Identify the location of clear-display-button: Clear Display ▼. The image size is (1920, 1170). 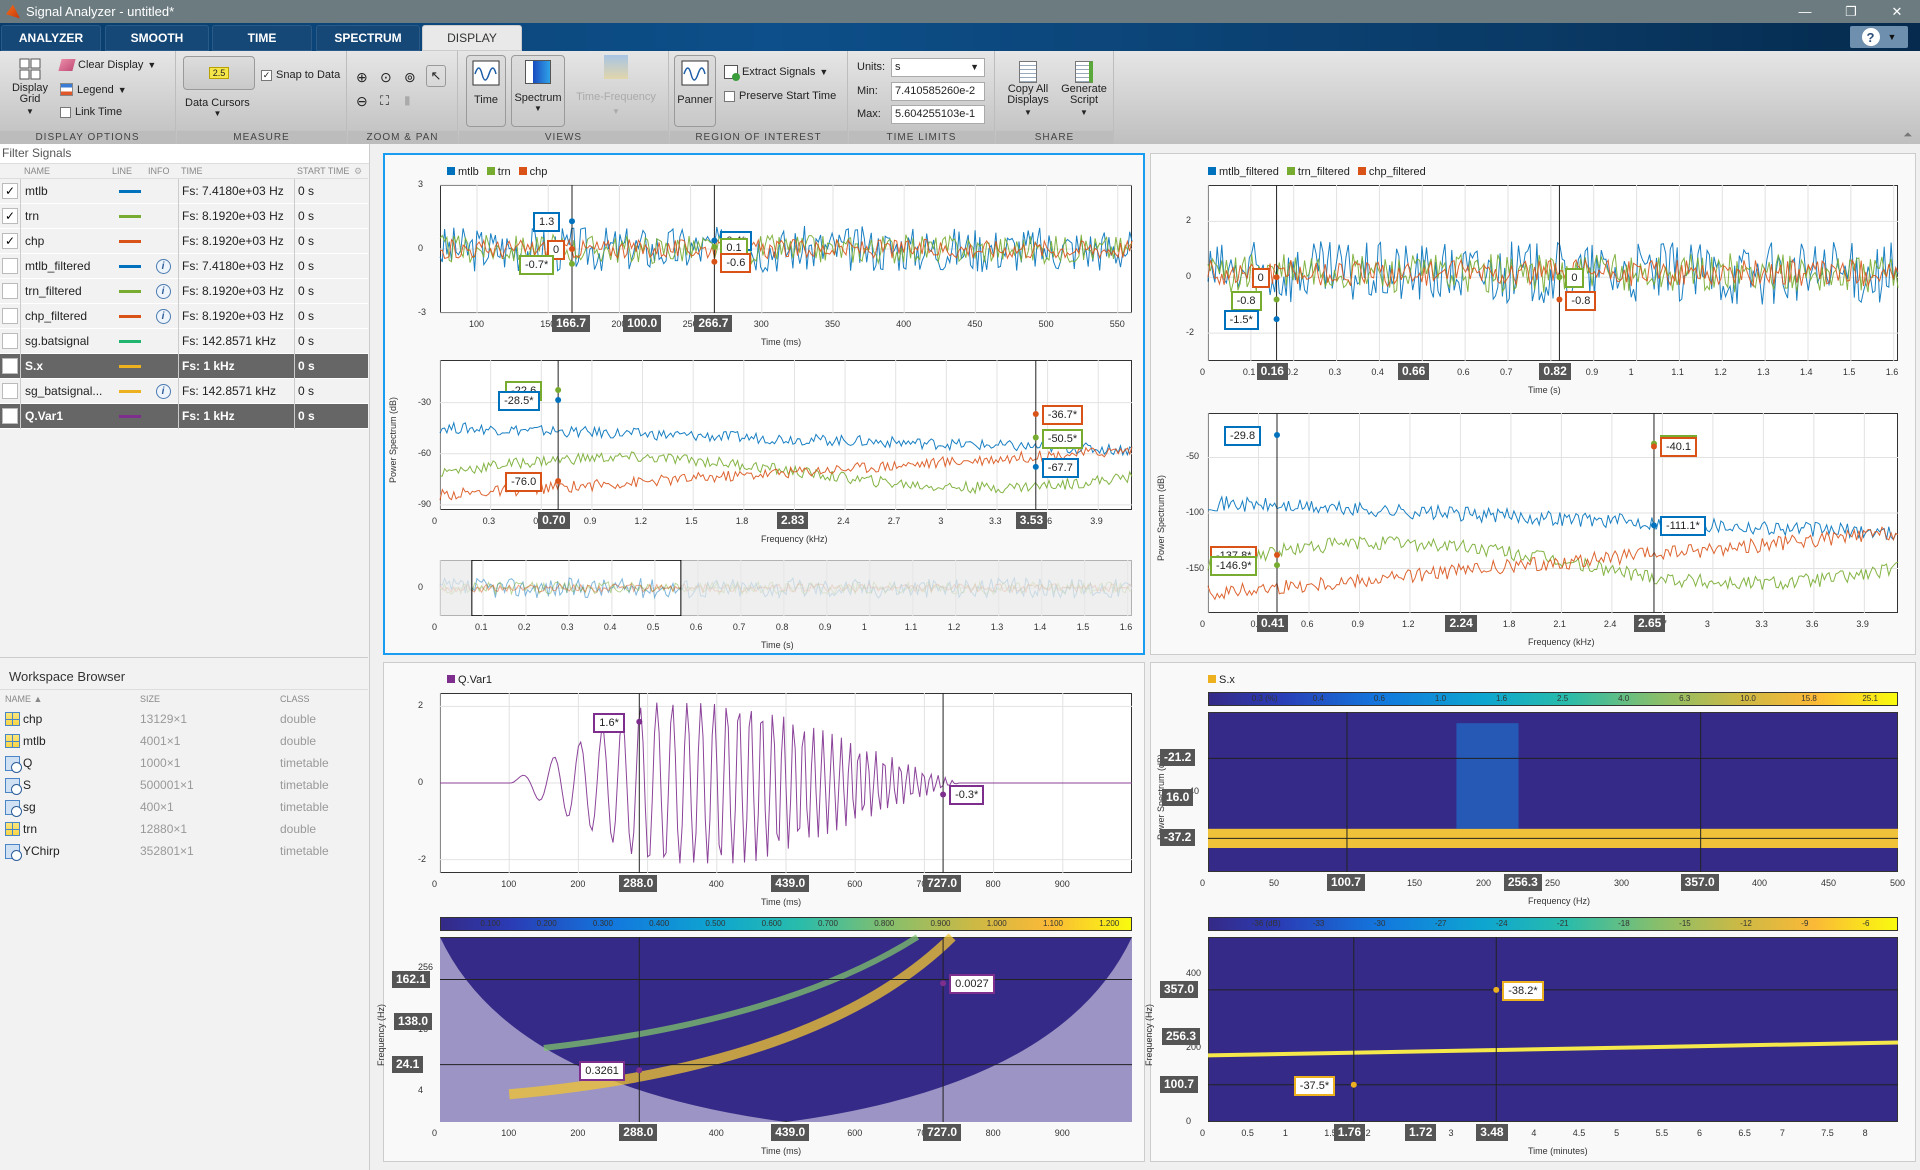
(107, 65).